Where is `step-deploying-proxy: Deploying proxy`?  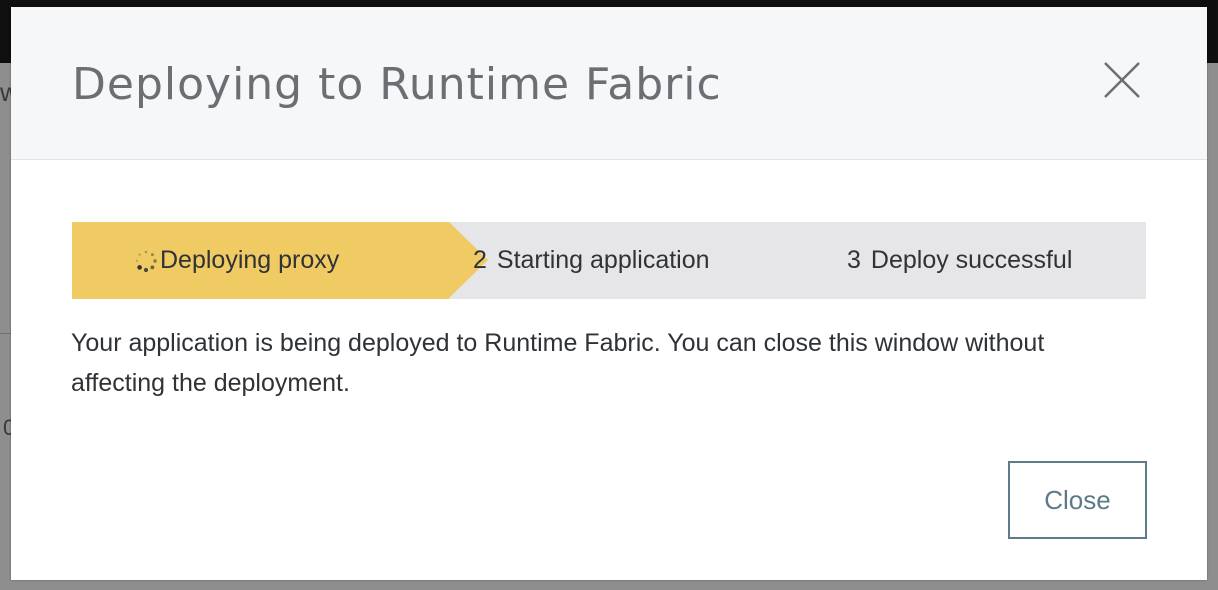 step-deploying-proxy: Deploying proxy is located at coordinates (260, 260).